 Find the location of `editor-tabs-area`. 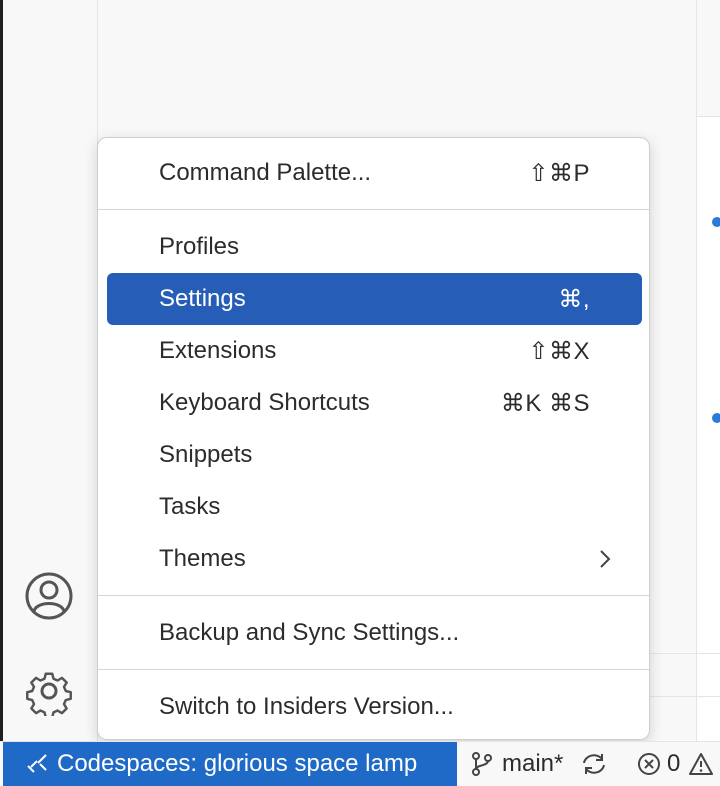

editor-tabs-area is located at coordinates (708, 58).